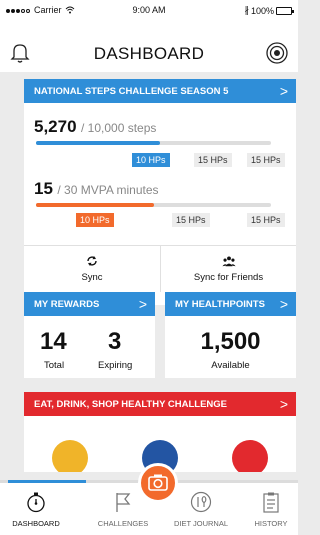  What do you see at coordinates (228, 277) in the screenshot?
I see `sync-friends-label: Sync for Friends` at bounding box center [228, 277].